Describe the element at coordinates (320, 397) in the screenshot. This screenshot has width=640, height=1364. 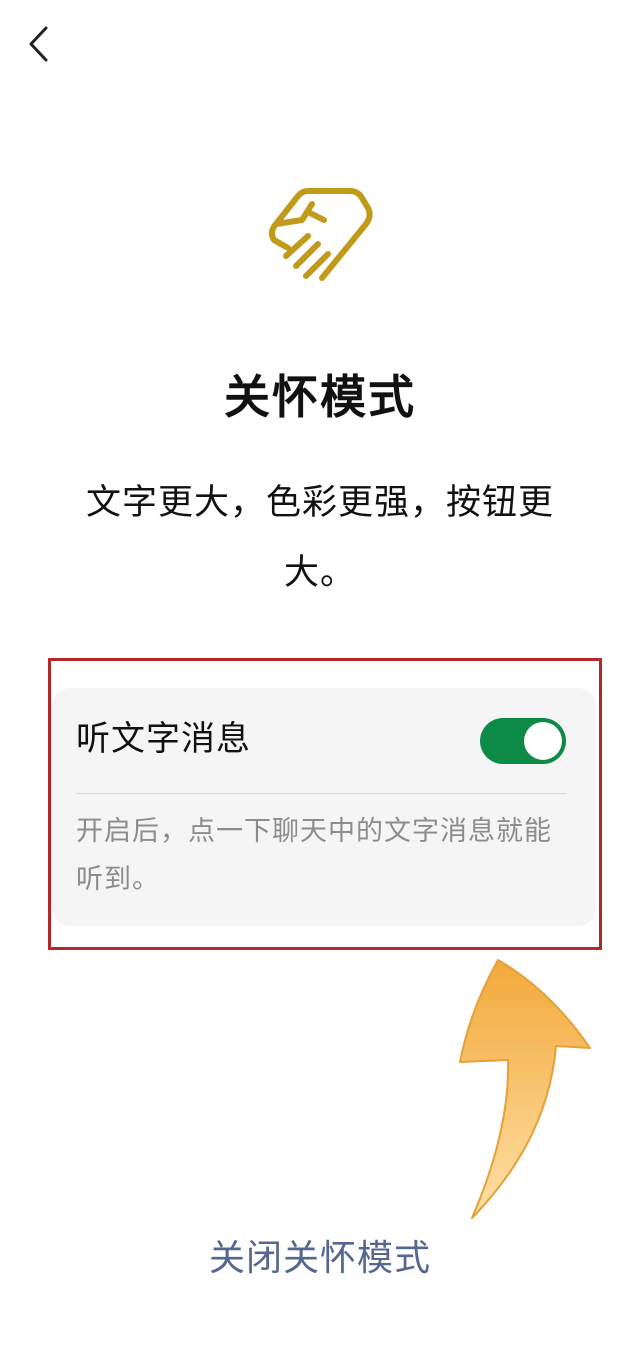
I see `page-title: 关怀模式` at that location.